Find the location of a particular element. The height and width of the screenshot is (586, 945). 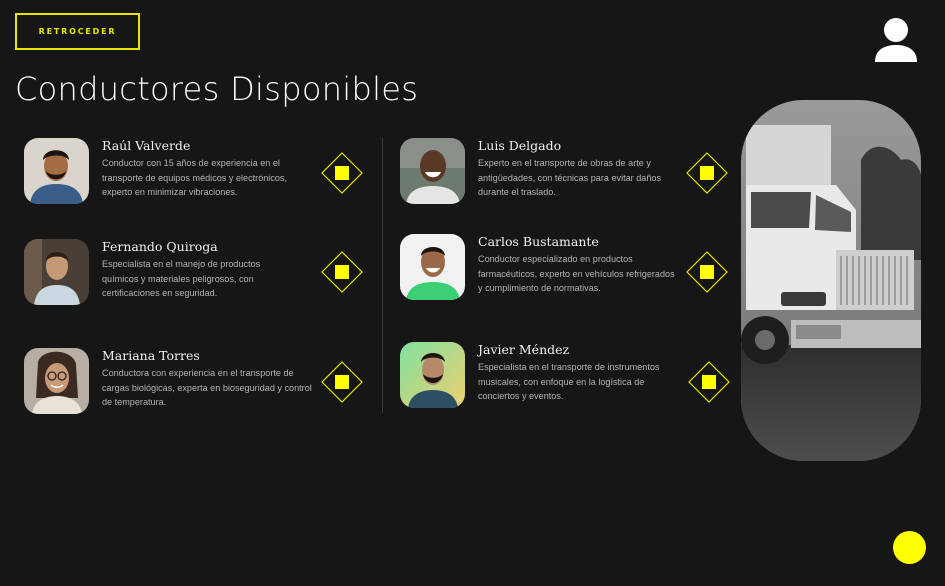

user-icon is located at coordinates (896, 41).